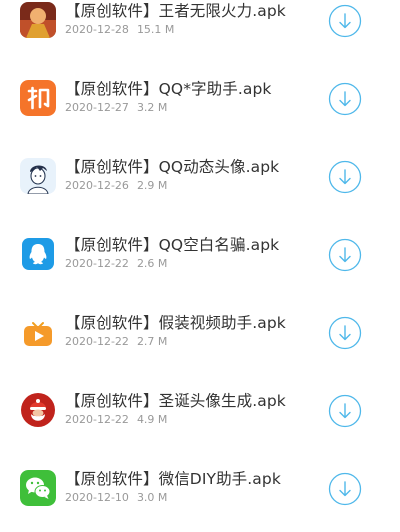 The width and height of the screenshot is (400, 532). I want to click on item-meta: 2020-12-22 2.6 M, so click(116, 263).